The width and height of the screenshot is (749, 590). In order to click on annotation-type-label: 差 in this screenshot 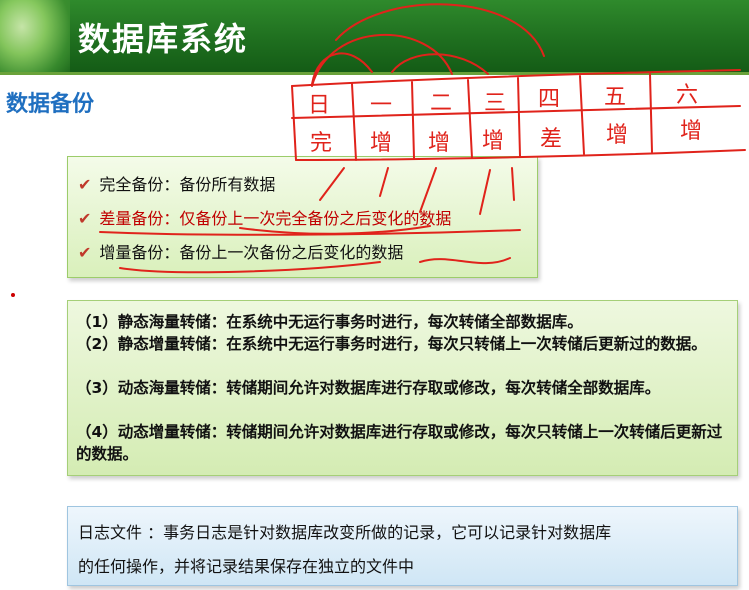, I will do `click(551, 139)`.